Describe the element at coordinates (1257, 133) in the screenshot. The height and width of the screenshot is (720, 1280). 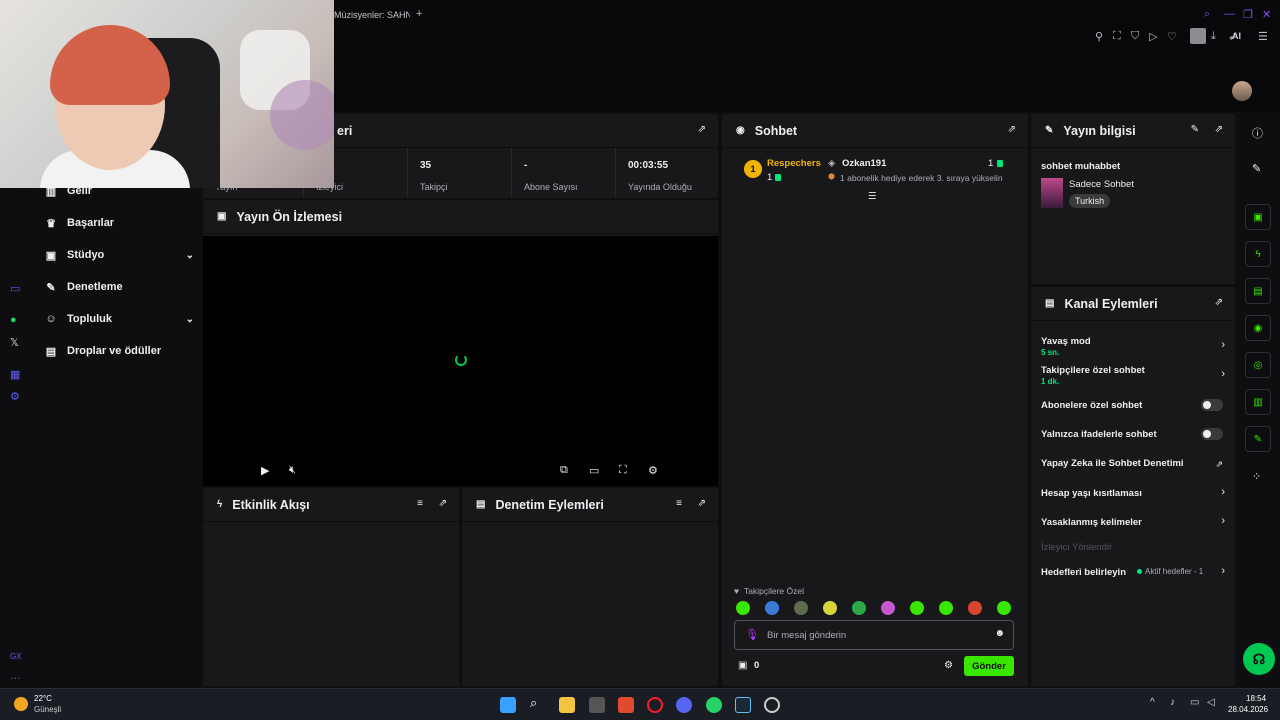
I see `info-icon: ⓘ` at that location.